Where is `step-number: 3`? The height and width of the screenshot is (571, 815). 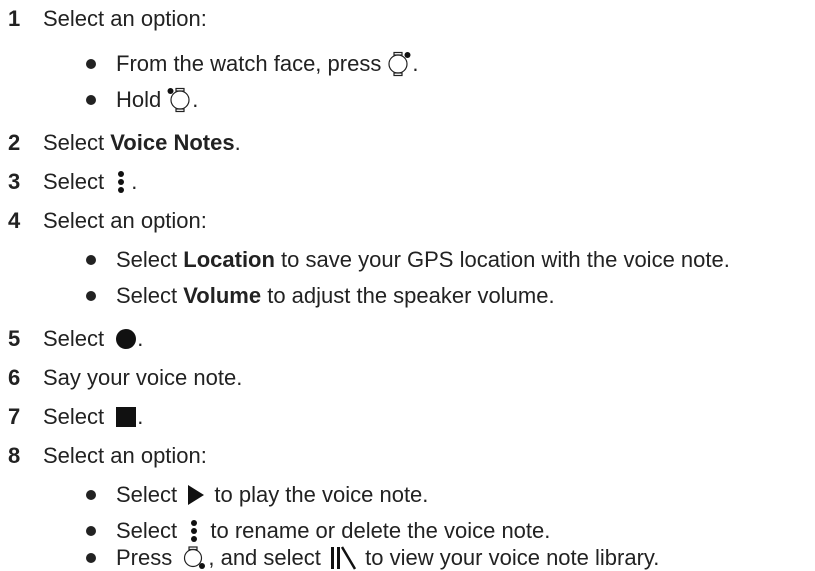
step-number: 3 is located at coordinates (14, 181).